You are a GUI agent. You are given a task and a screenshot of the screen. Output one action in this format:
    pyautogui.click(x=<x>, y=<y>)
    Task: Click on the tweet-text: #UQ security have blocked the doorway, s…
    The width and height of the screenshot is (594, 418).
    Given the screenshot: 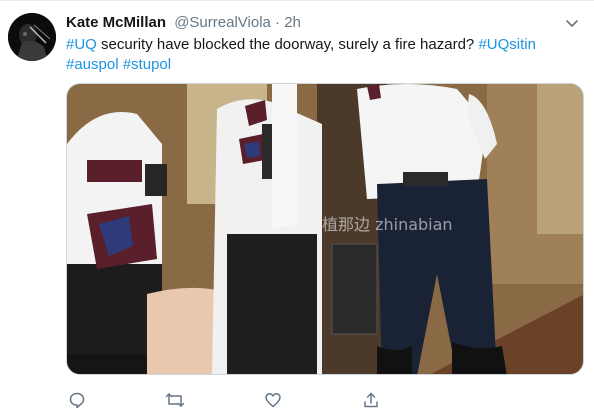 What is the action you would take?
    pyautogui.click(x=326, y=55)
    